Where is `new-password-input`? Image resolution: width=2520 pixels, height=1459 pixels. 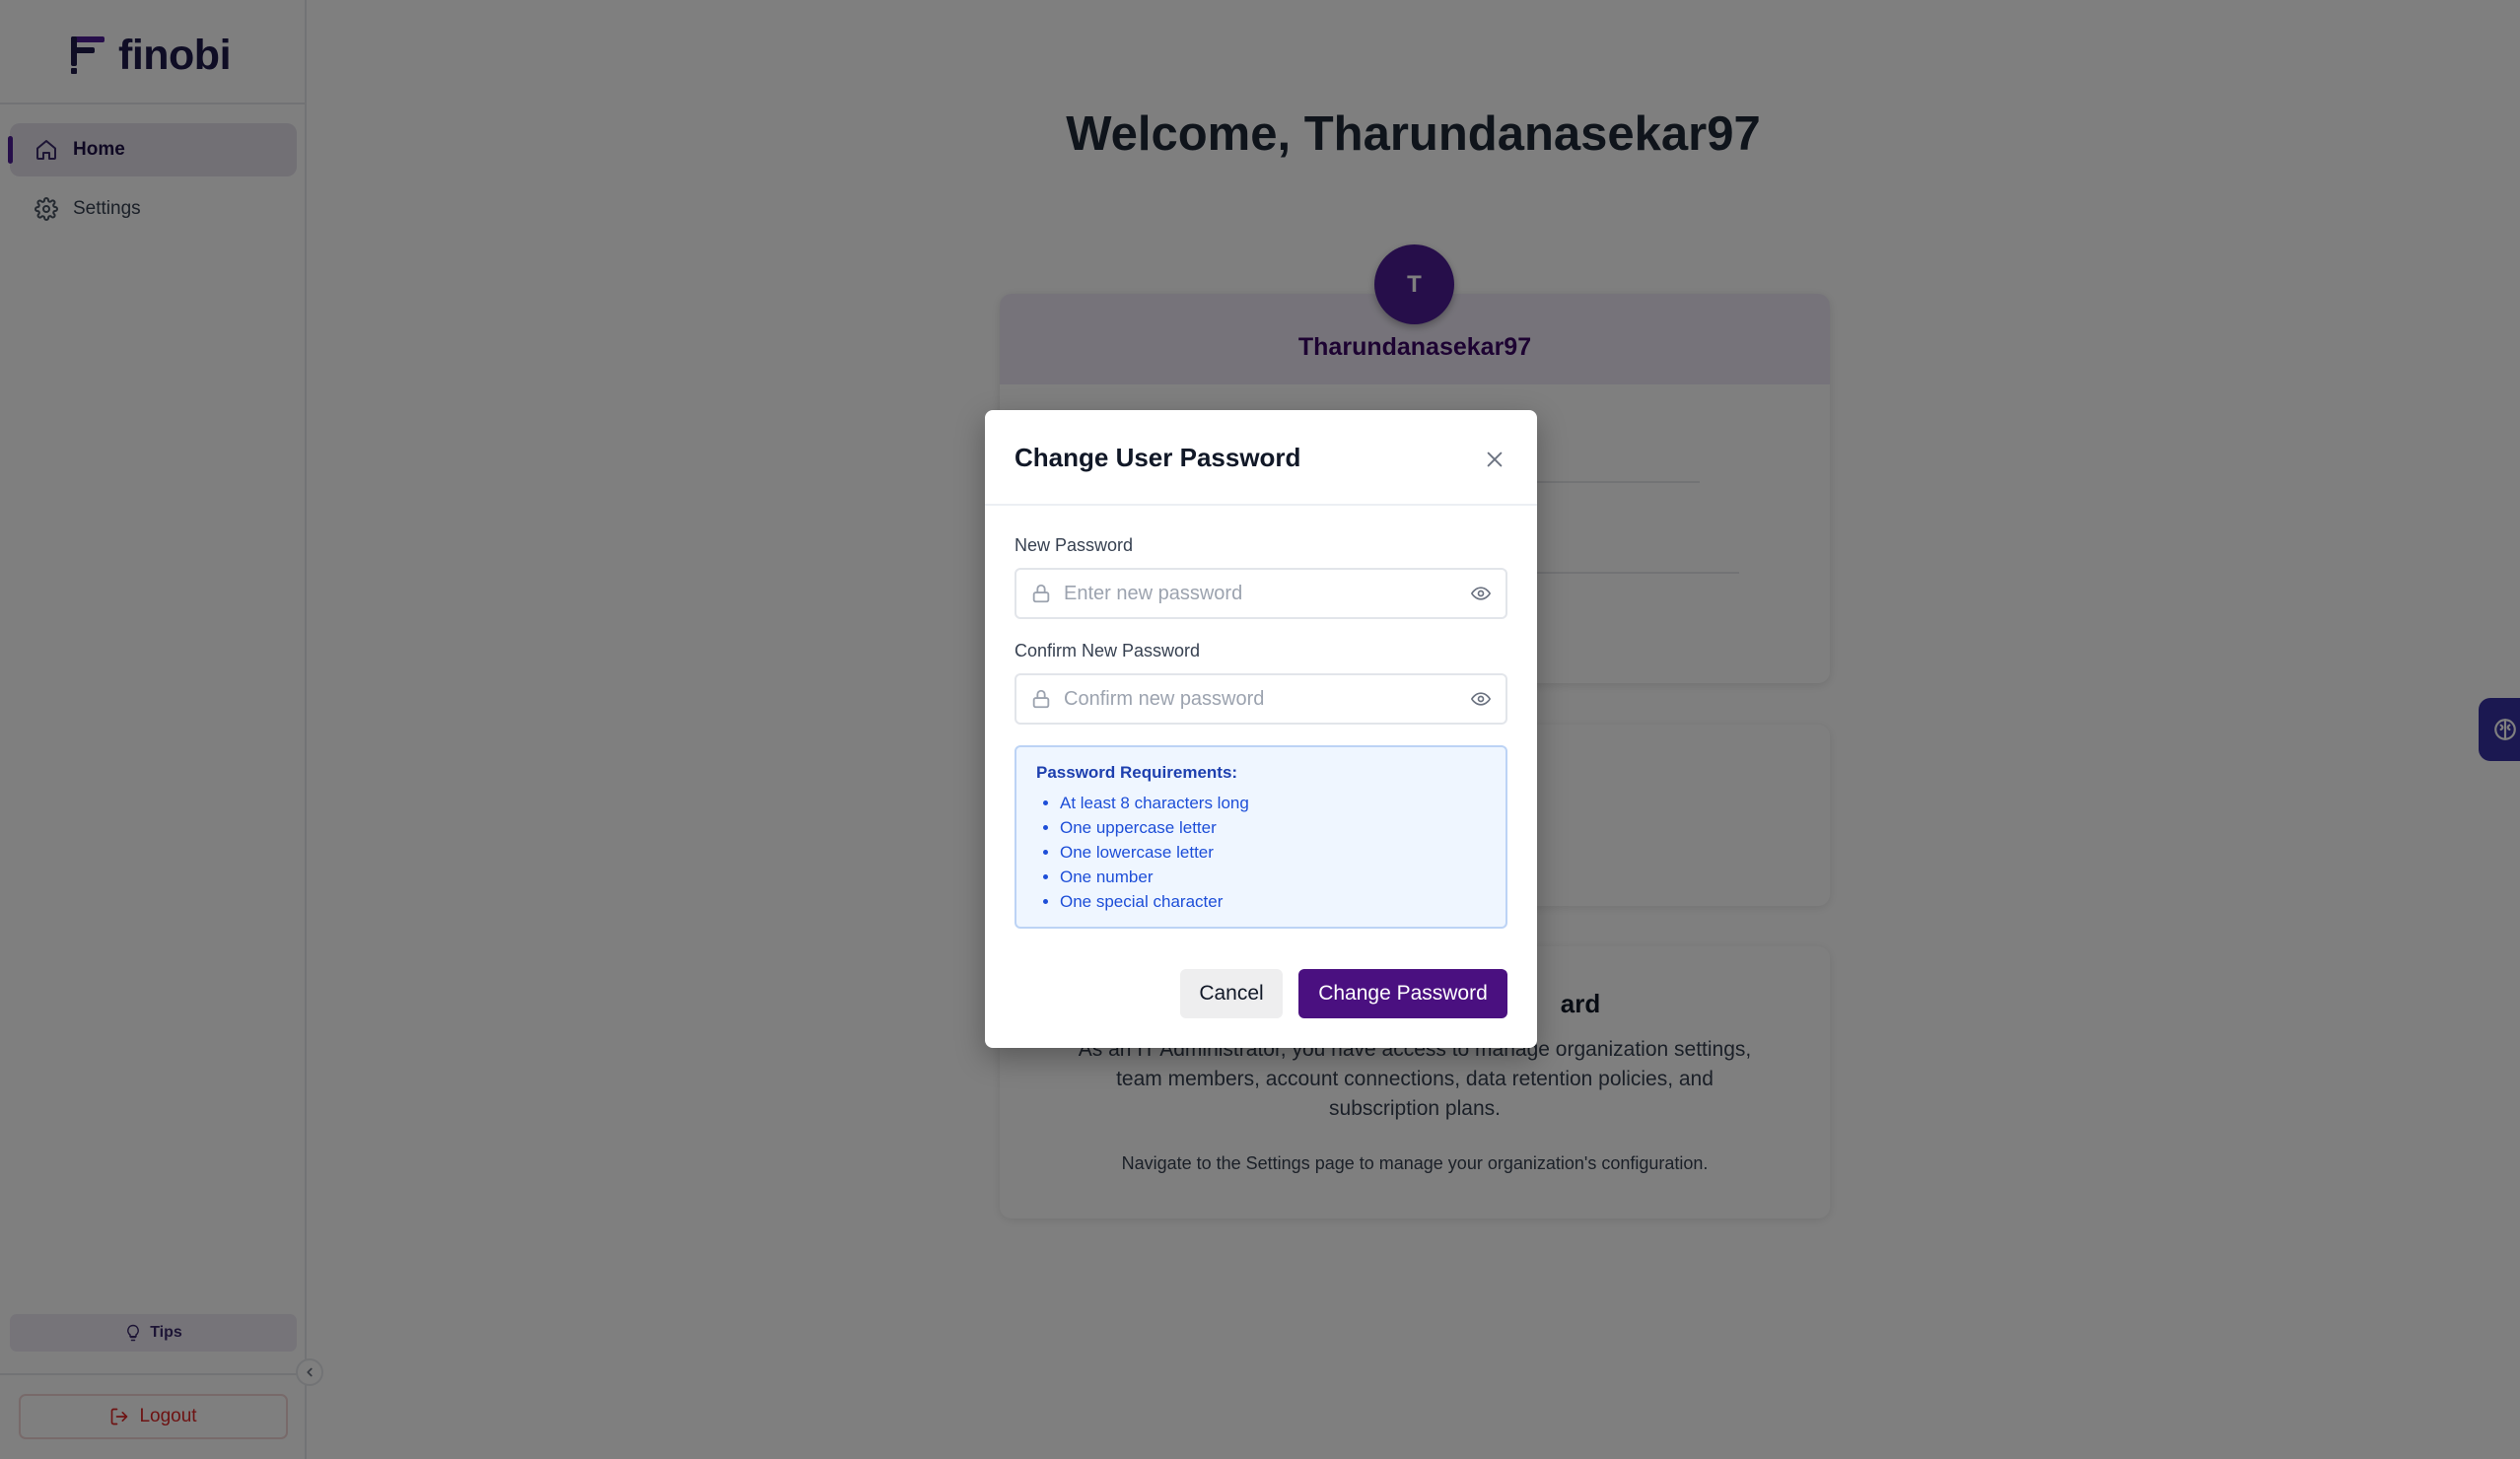
new-password-input is located at coordinates (1261, 594).